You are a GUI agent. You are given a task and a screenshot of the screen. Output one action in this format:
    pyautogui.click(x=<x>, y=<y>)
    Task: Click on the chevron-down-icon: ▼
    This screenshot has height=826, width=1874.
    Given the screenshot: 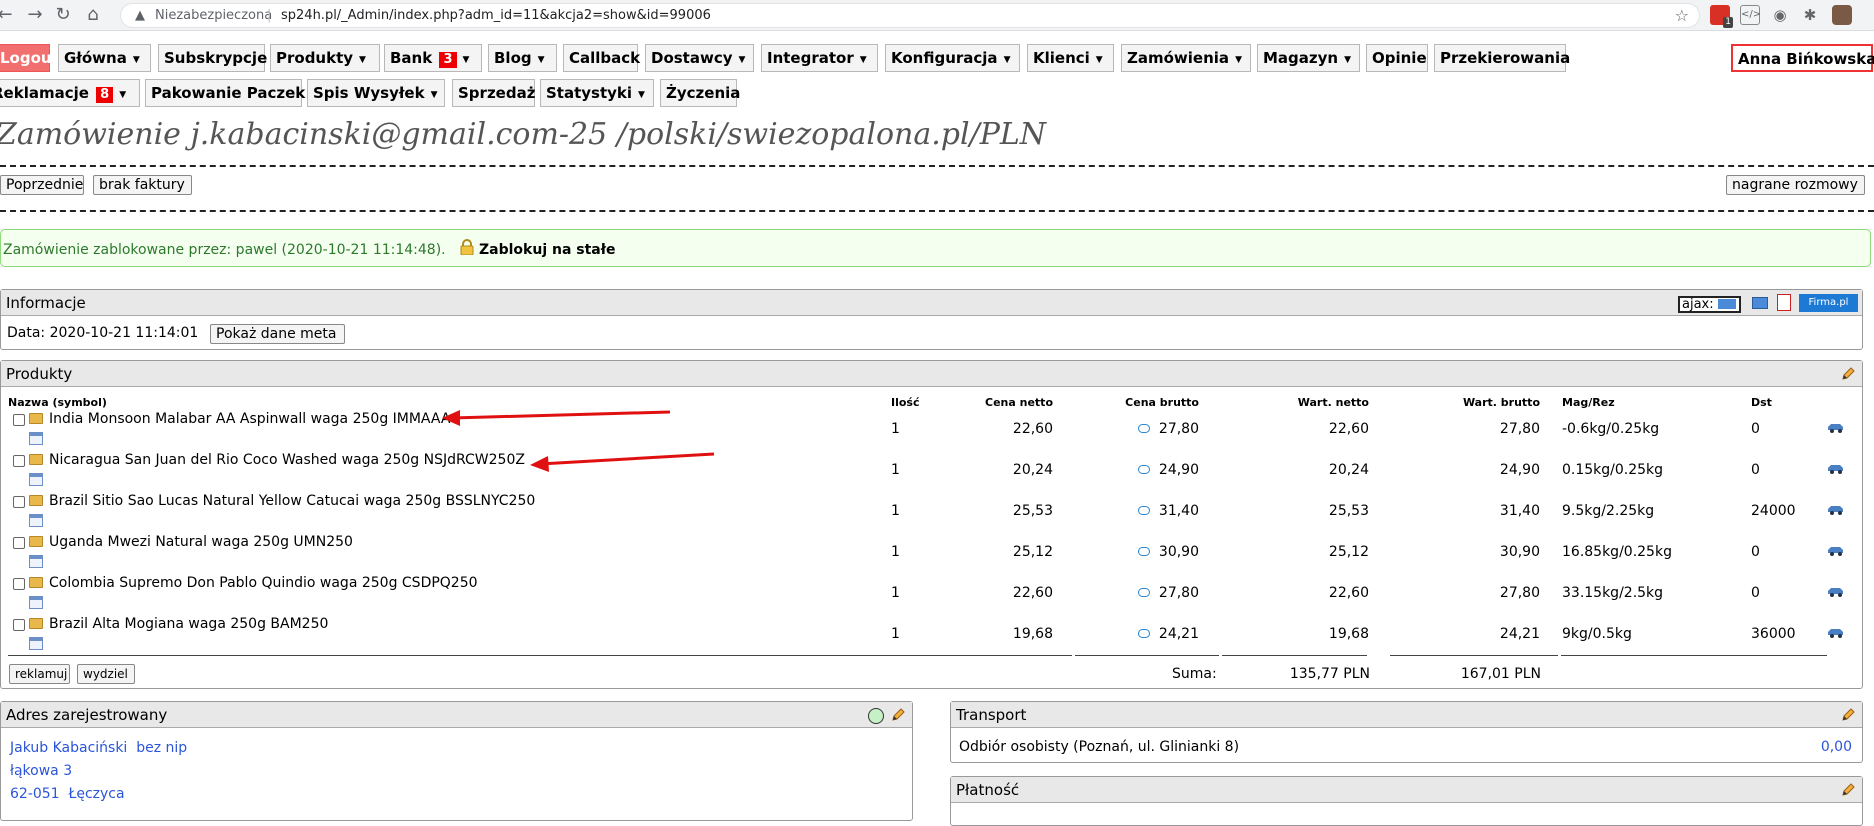 What is the action you would take?
    pyautogui.click(x=123, y=95)
    